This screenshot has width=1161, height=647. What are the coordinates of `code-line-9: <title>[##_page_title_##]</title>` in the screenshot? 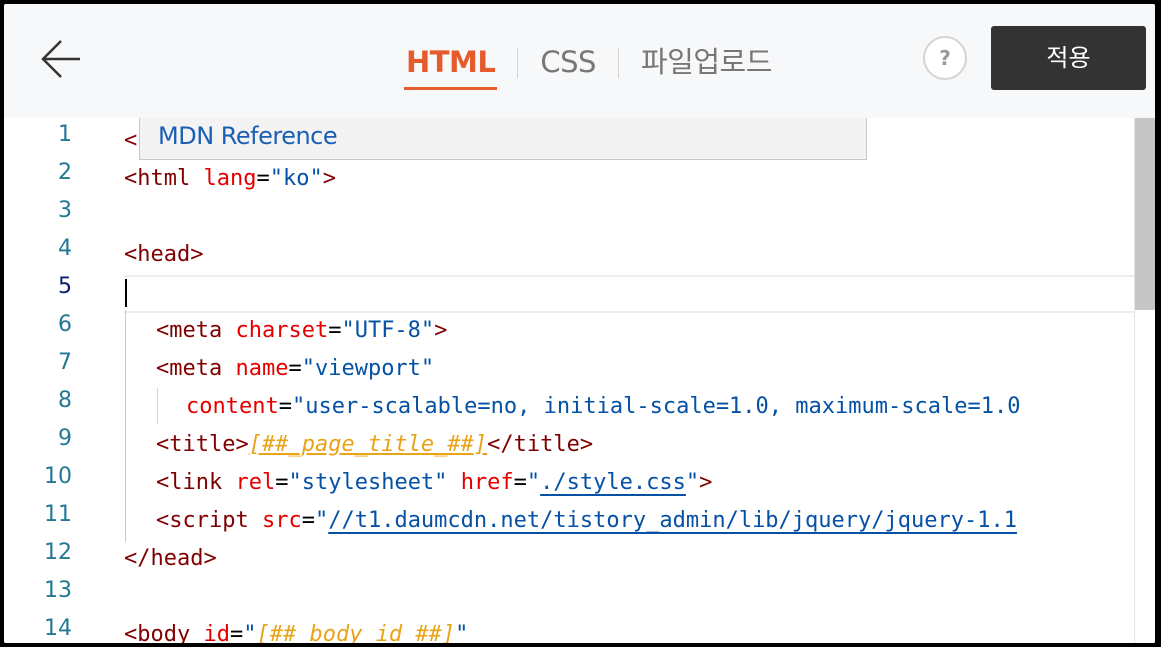 It's located at (374, 445).